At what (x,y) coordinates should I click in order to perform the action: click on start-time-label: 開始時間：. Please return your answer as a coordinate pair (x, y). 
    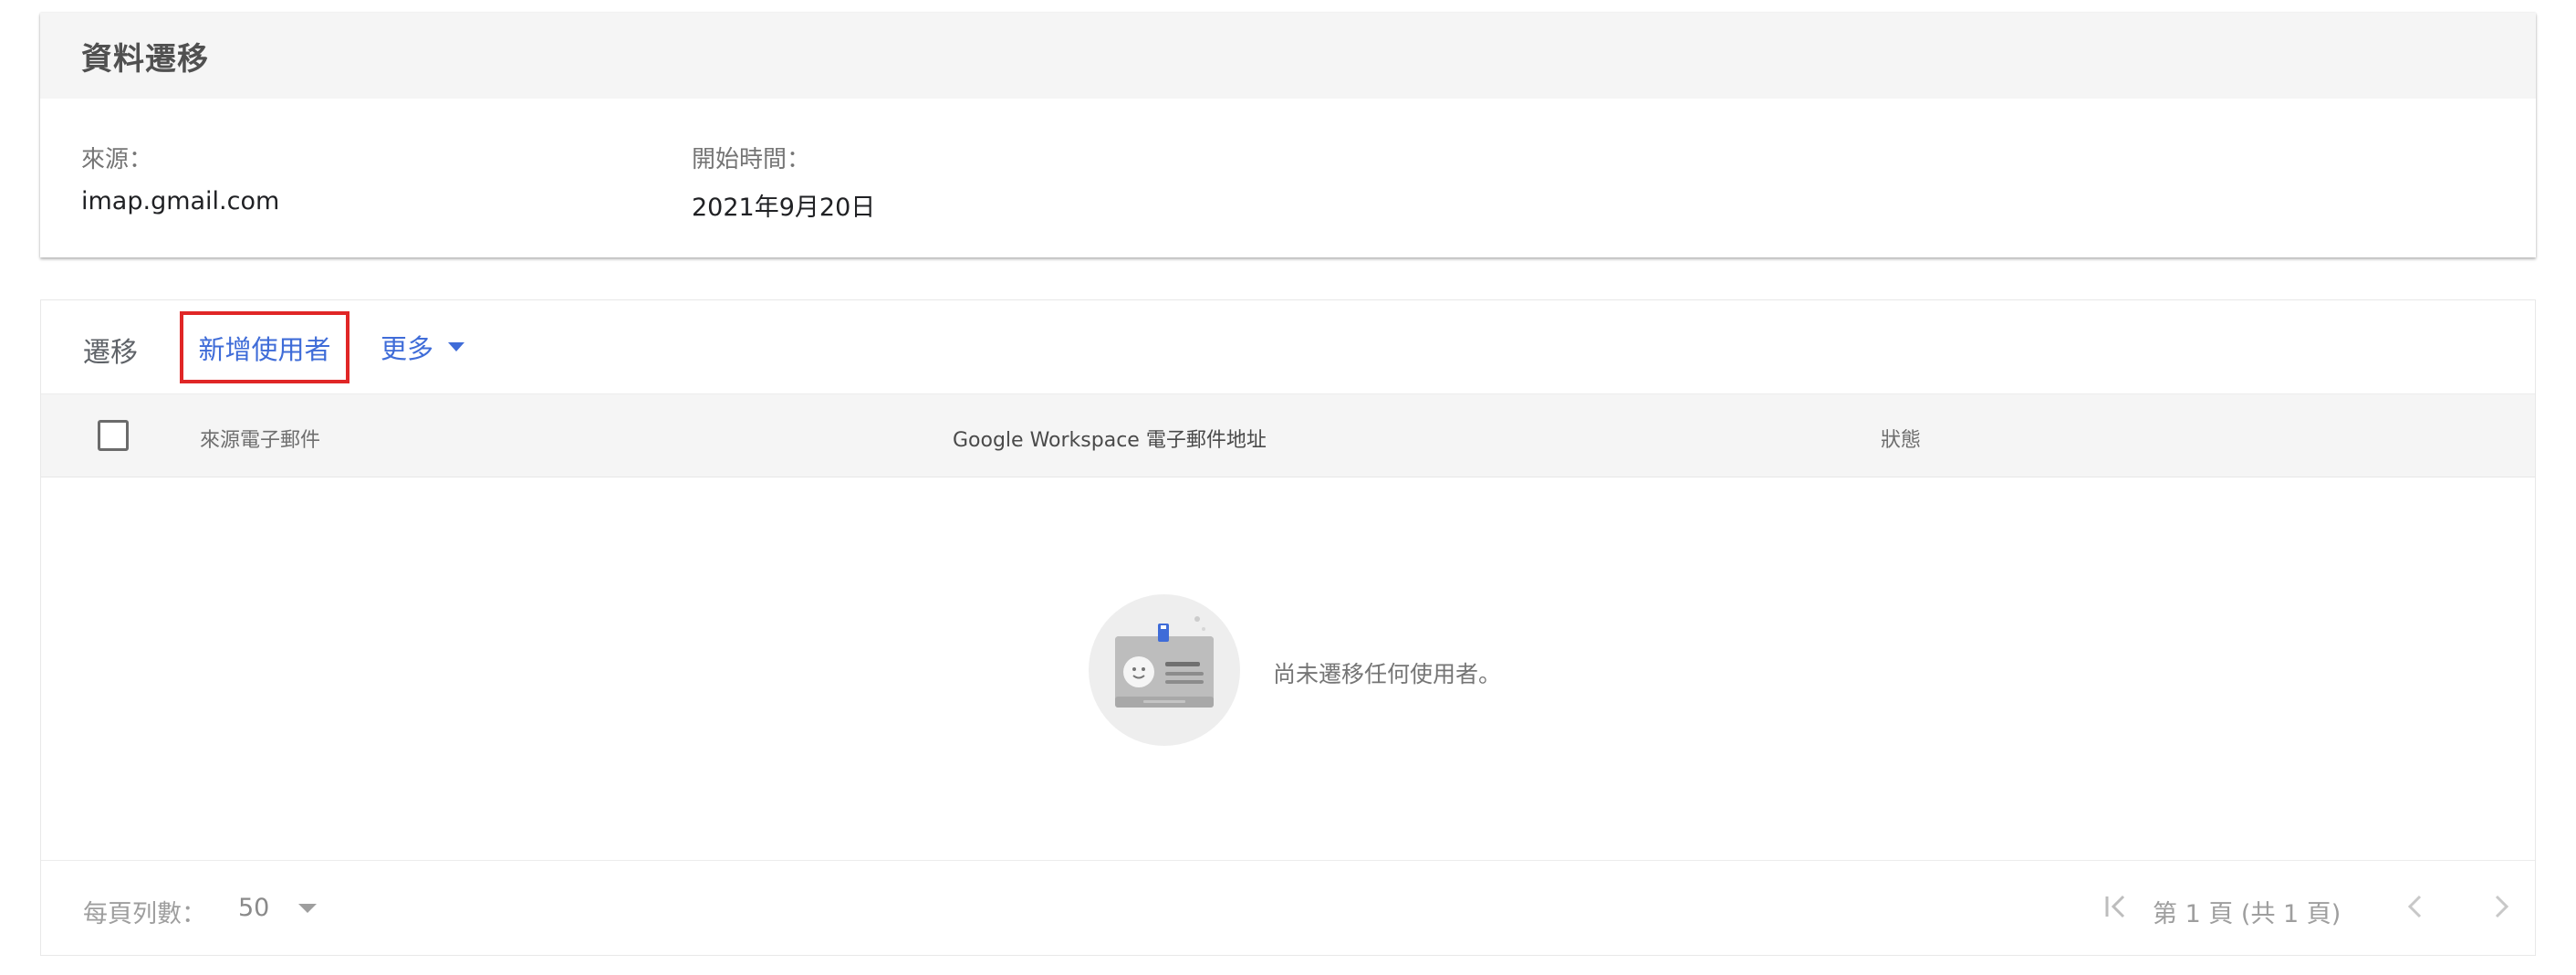
    Looking at the image, I should click on (751, 159).